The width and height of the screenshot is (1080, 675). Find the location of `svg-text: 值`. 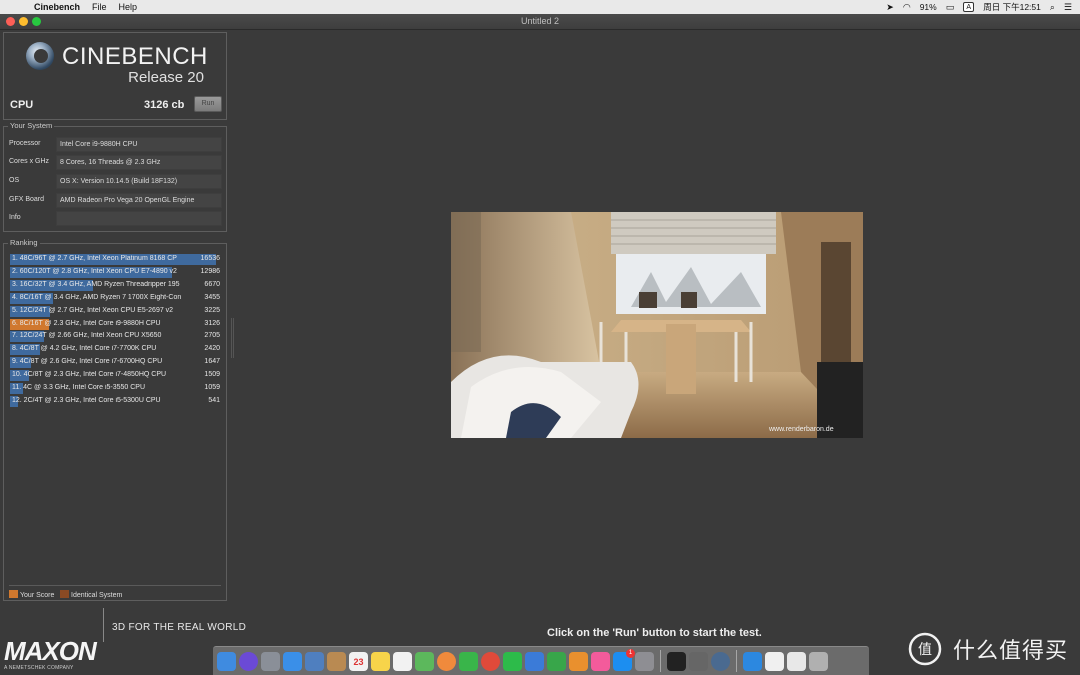

svg-text: 值 is located at coordinates (925, 650).